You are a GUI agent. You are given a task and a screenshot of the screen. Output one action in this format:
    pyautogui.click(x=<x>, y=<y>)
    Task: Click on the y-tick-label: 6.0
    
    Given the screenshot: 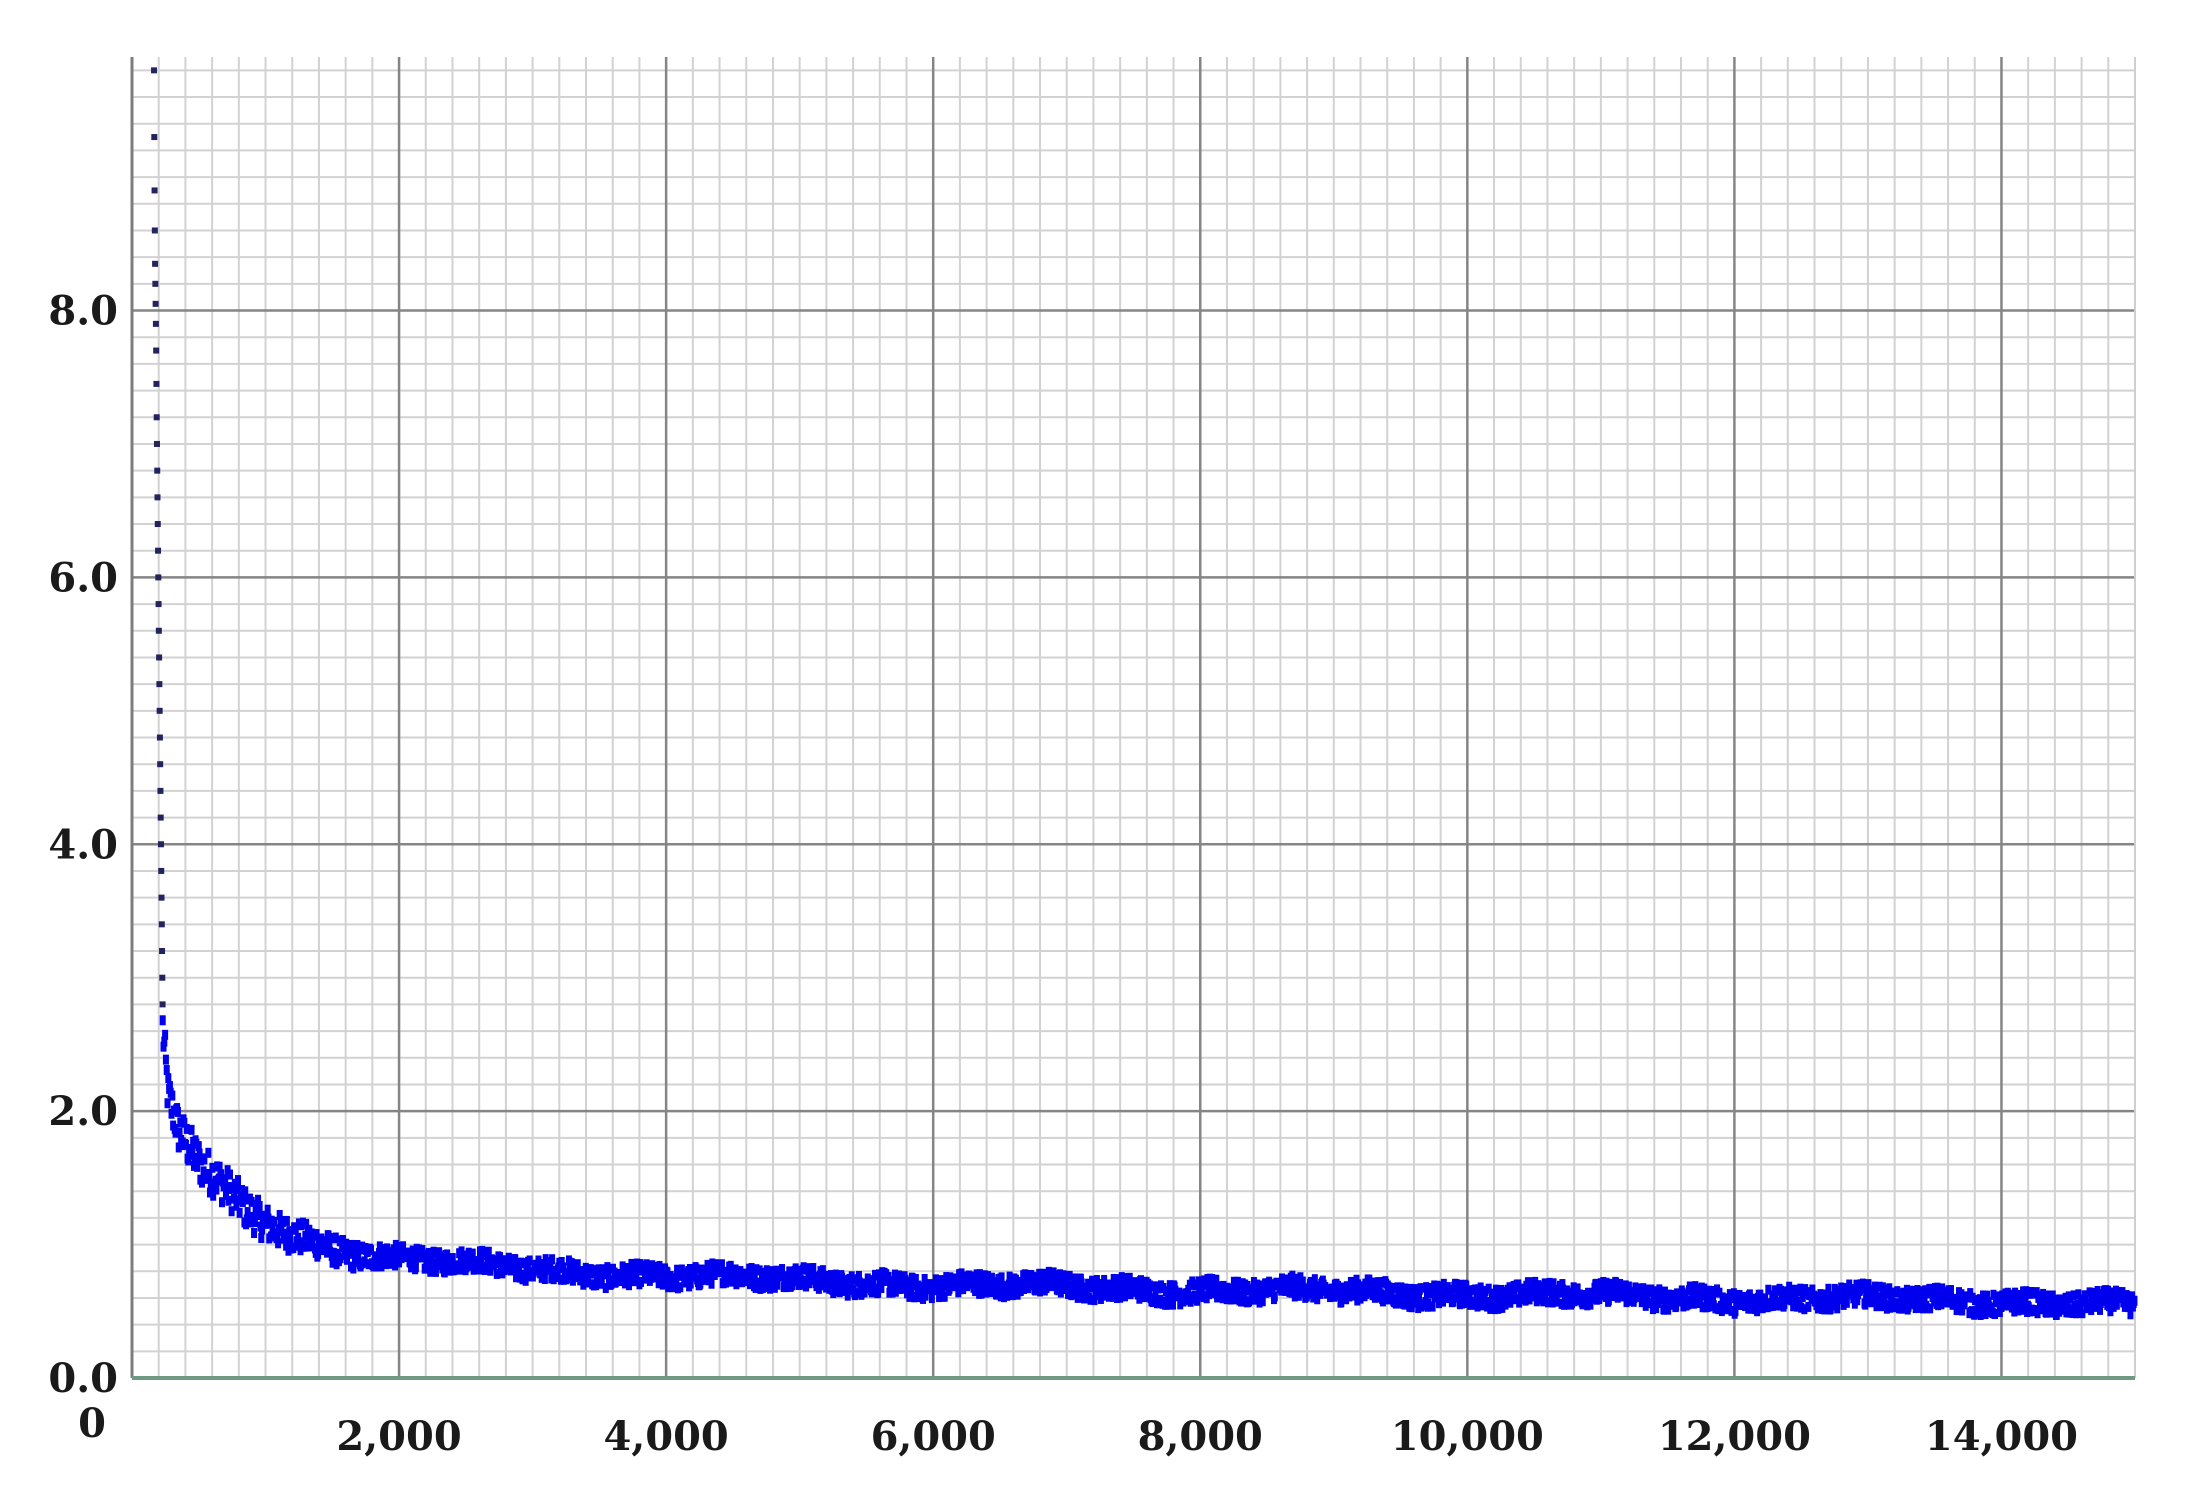 What is the action you would take?
    pyautogui.click(x=83, y=577)
    